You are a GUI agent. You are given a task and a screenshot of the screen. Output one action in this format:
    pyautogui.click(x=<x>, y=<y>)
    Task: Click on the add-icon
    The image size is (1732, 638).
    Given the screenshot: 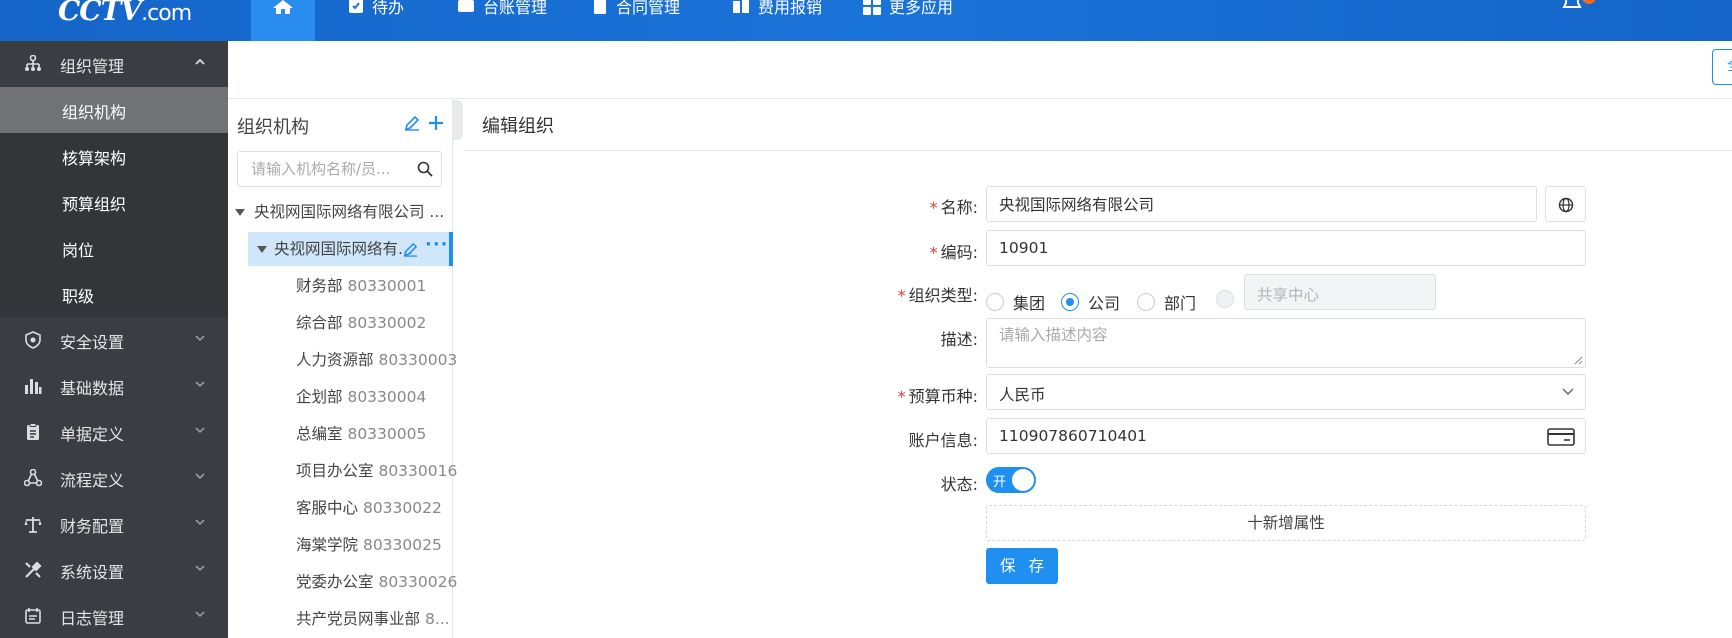 What is the action you would take?
    pyautogui.click(x=436, y=123)
    